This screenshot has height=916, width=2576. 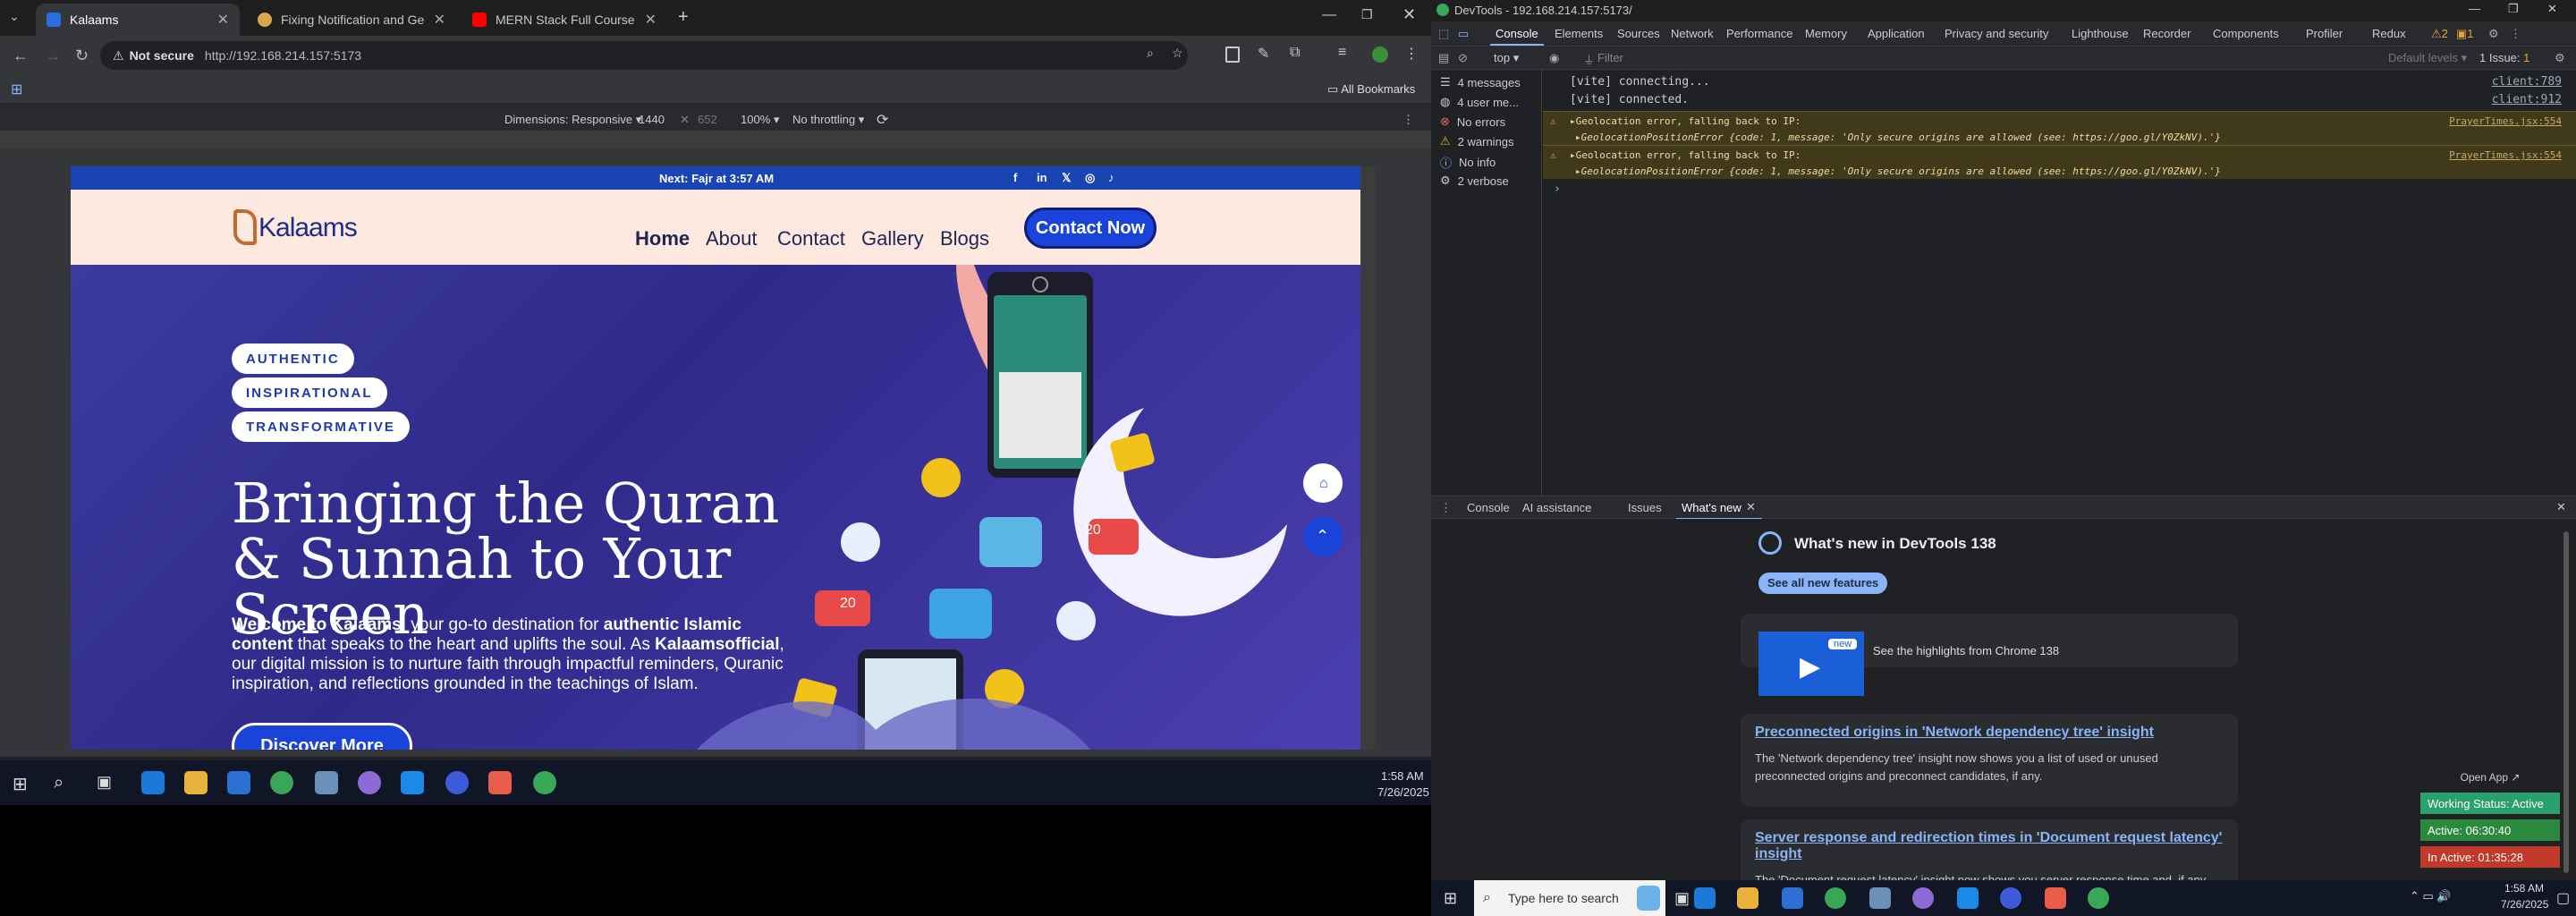 What do you see at coordinates (196, 782) in the screenshot?
I see `file-explorer-icon` at bounding box center [196, 782].